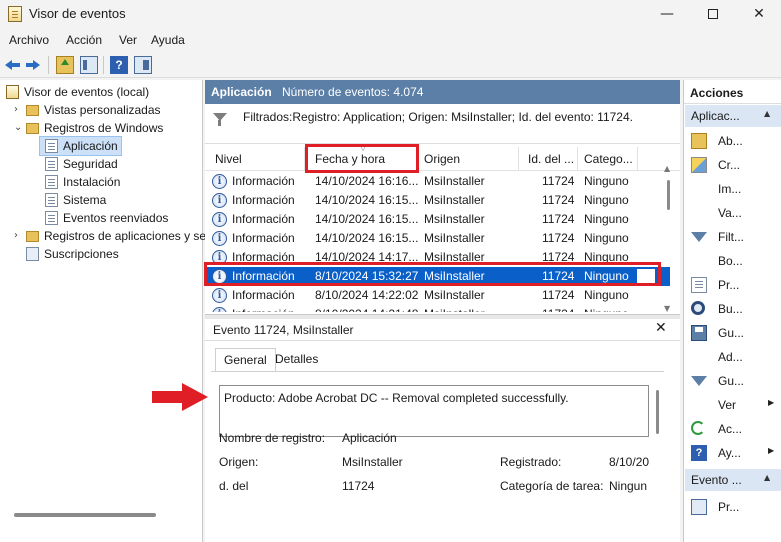  What do you see at coordinates (667, 308) in the screenshot?
I see `scroll-down-icon: ▼` at bounding box center [667, 308].